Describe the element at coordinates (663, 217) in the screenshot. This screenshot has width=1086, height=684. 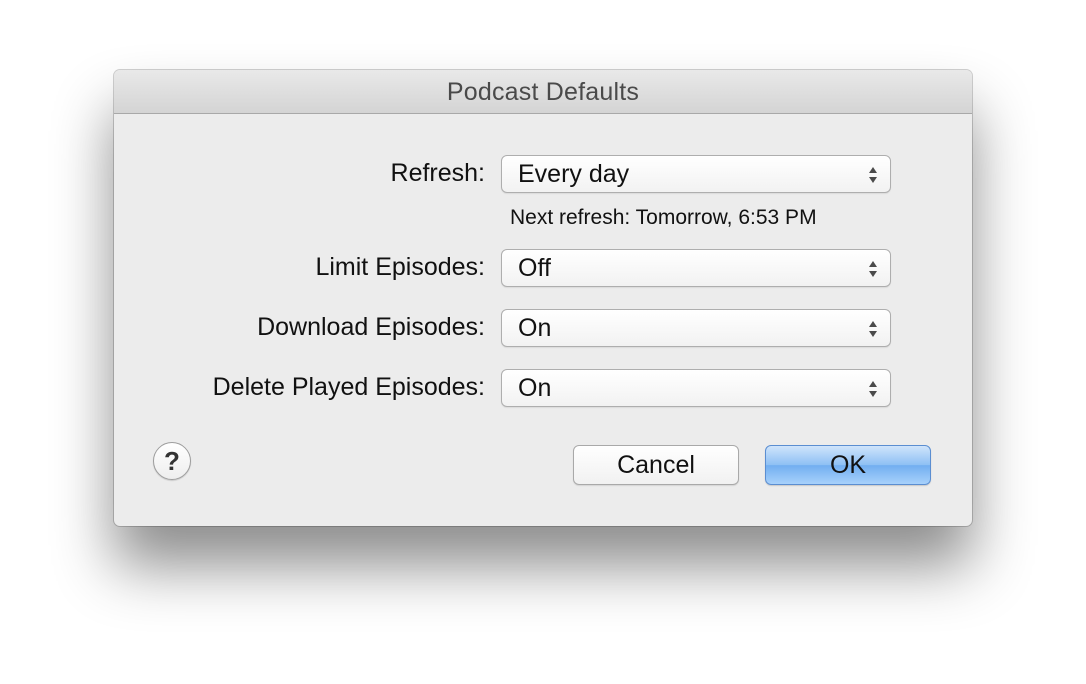
I see `next-refresh-text: Next refresh: Tomorrow, 6:53 PM` at that location.